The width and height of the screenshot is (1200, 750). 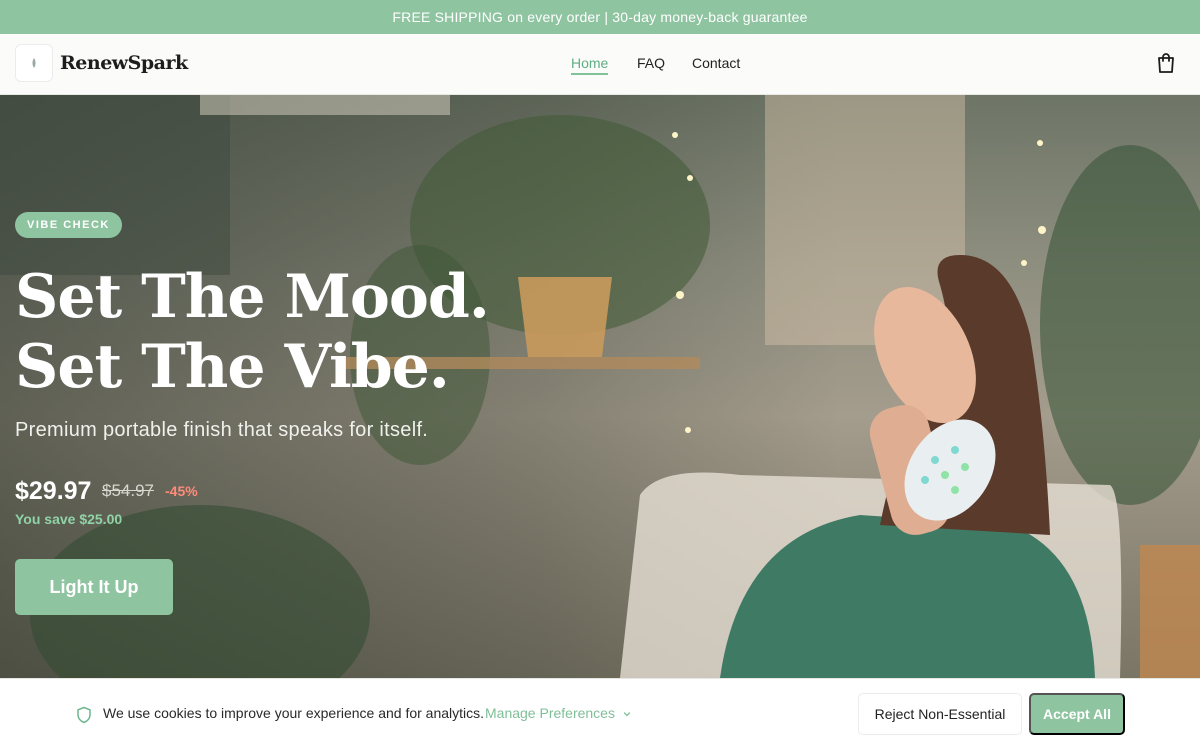 What do you see at coordinates (716, 63) in the screenshot?
I see `nav-contact: Contact` at bounding box center [716, 63].